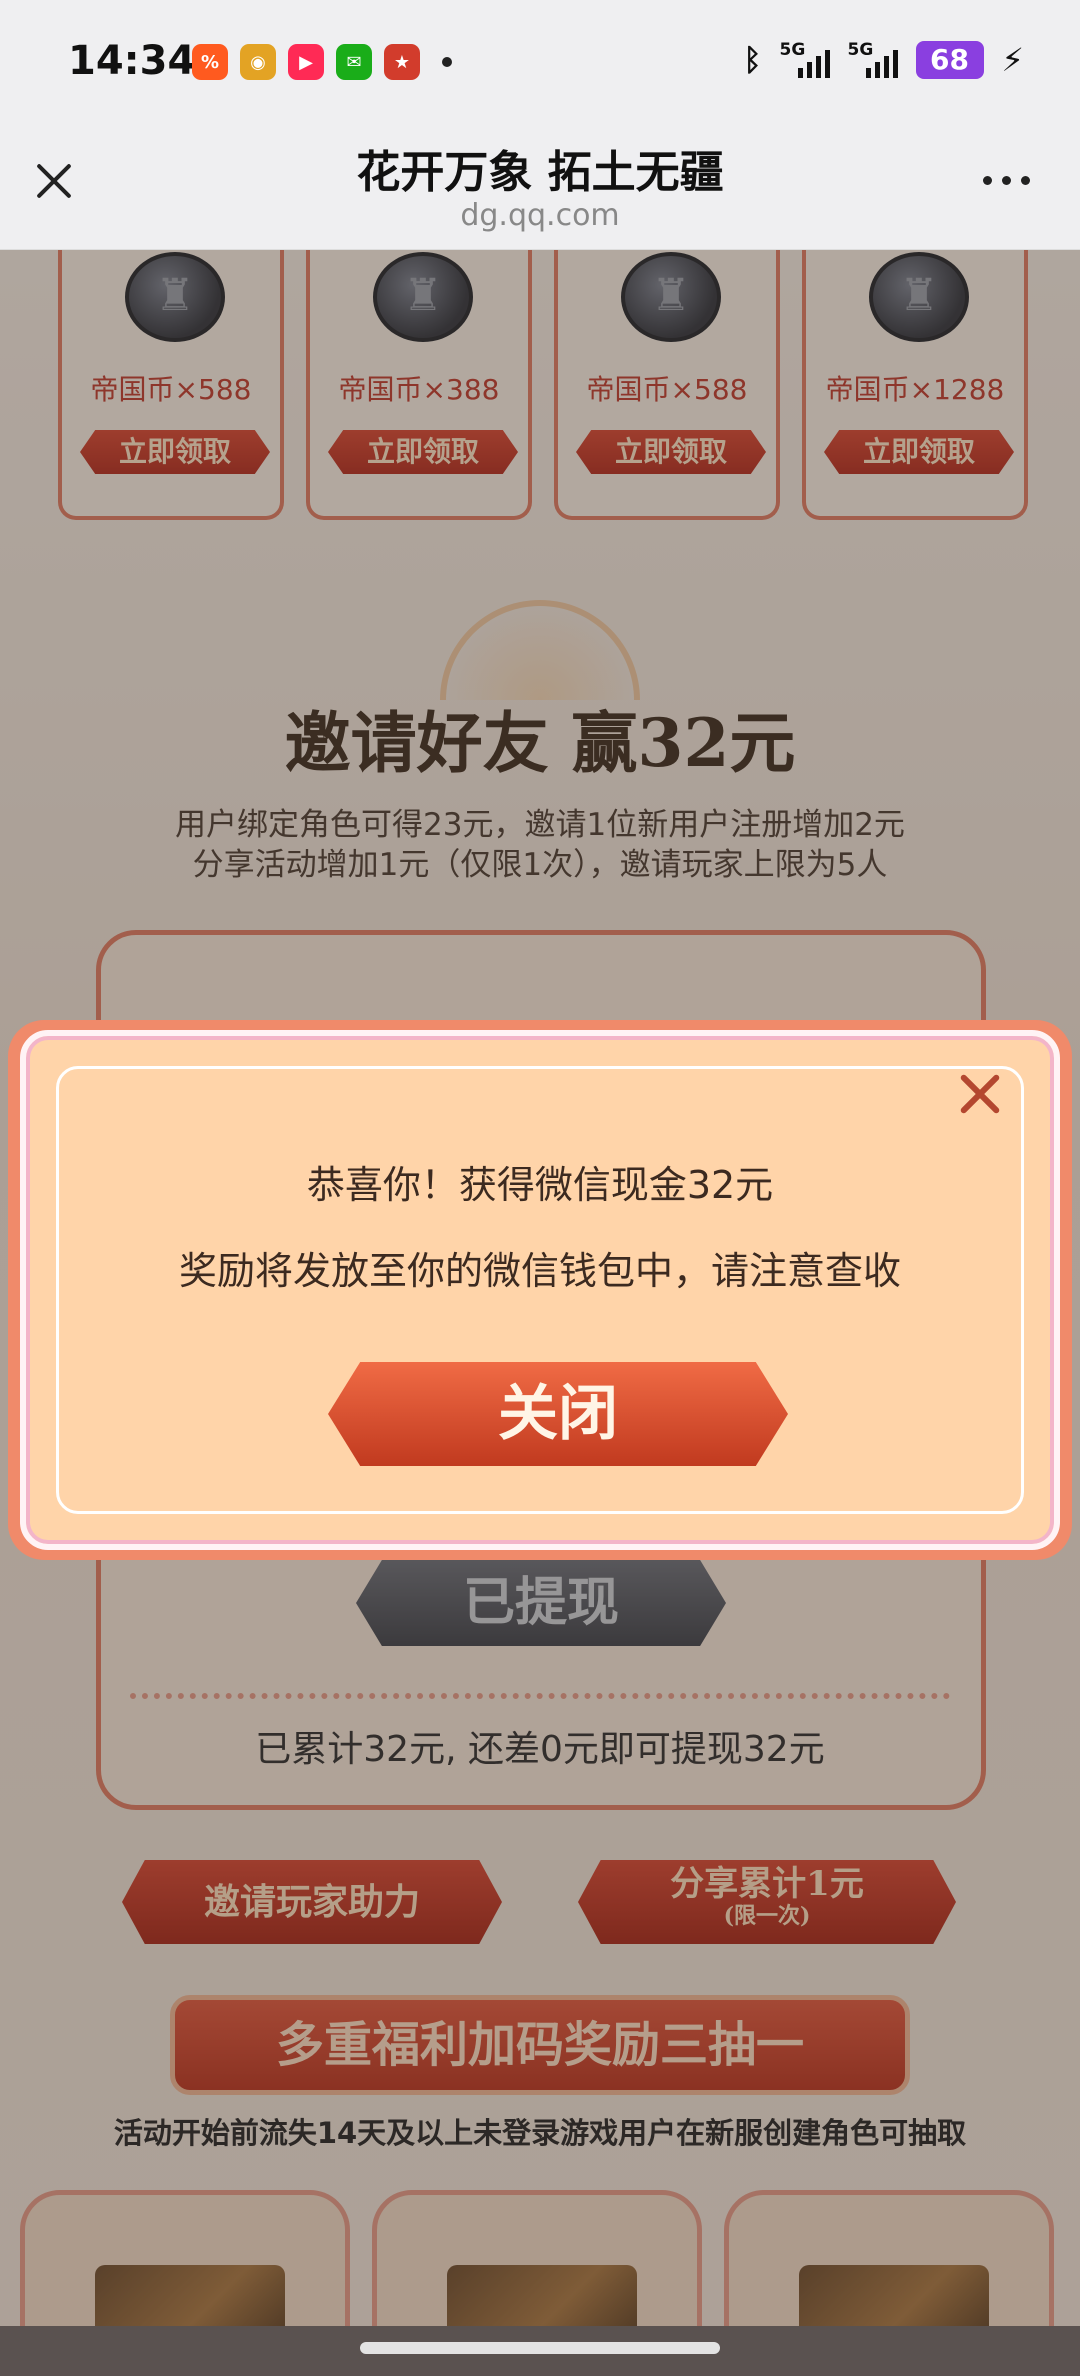 Image resolution: width=1080 pixels, height=2376 pixels. What do you see at coordinates (210, 62) in the screenshot?
I see `taobao-icon: %` at bounding box center [210, 62].